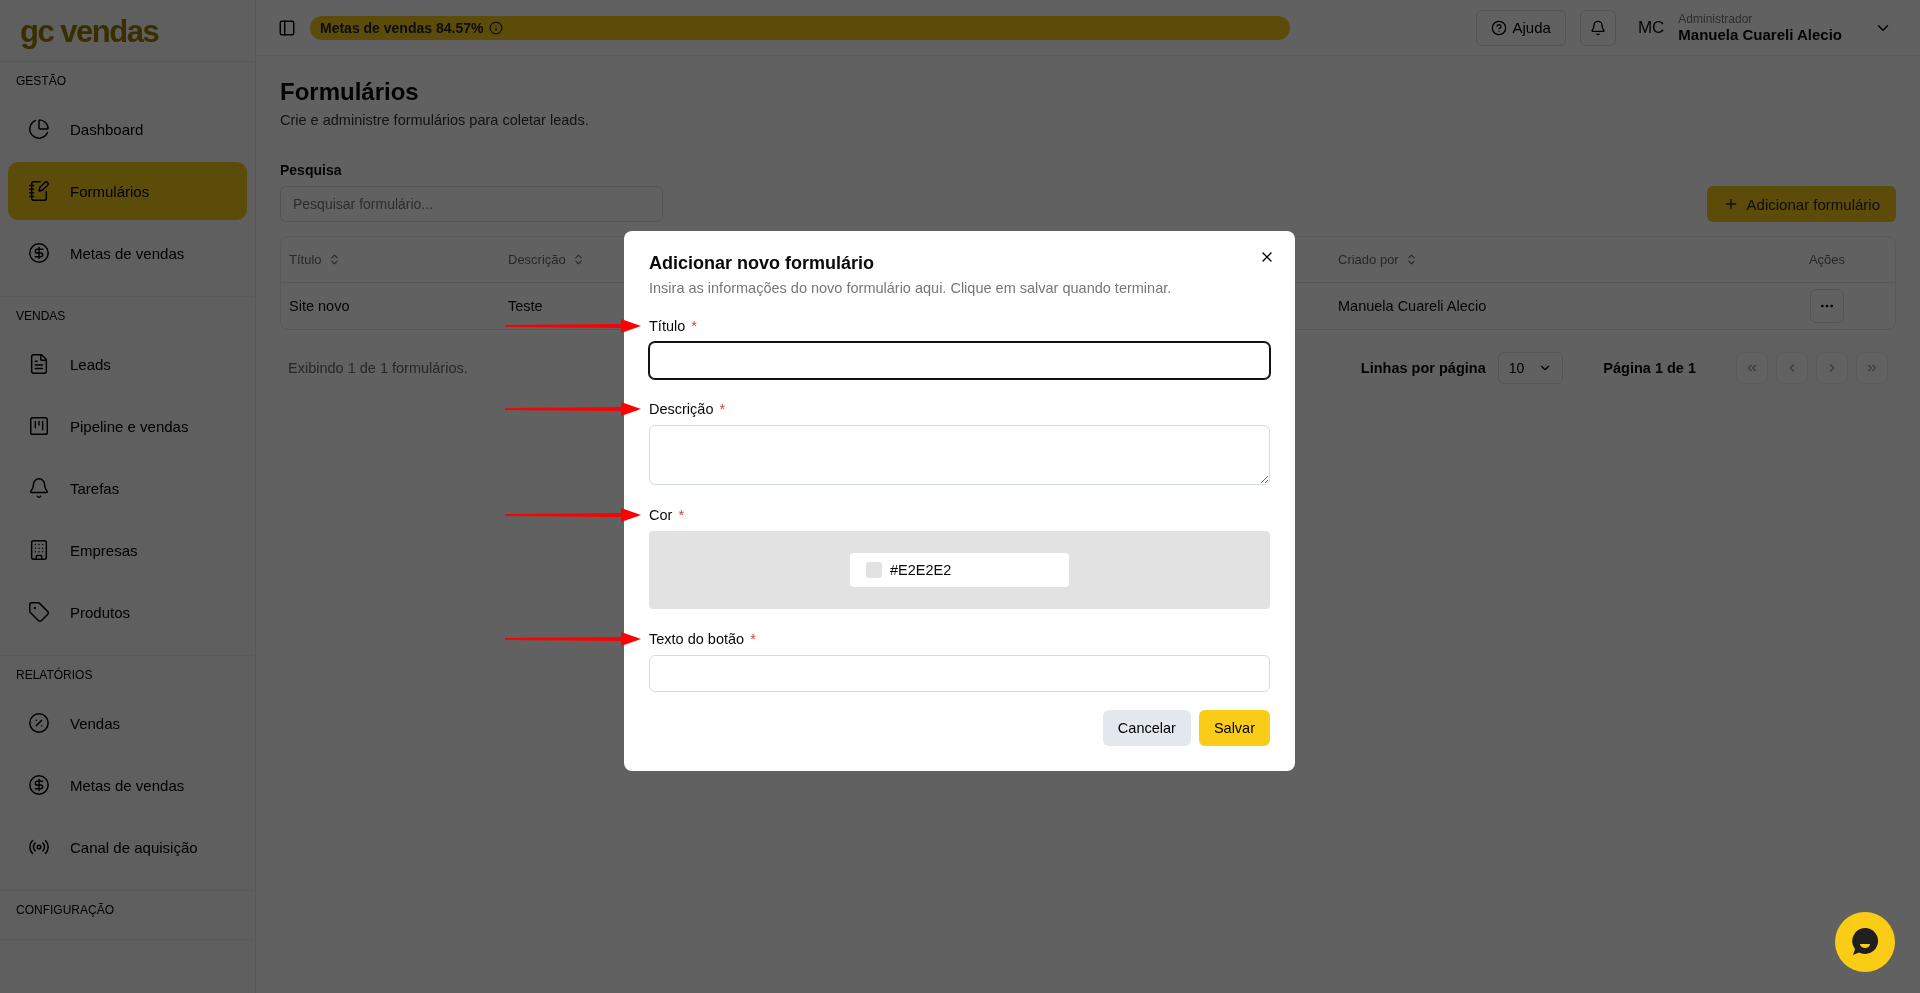 This screenshot has width=1920, height=993. Describe the element at coordinates (661, 515) in the screenshot. I see `field-label: Cor` at that location.